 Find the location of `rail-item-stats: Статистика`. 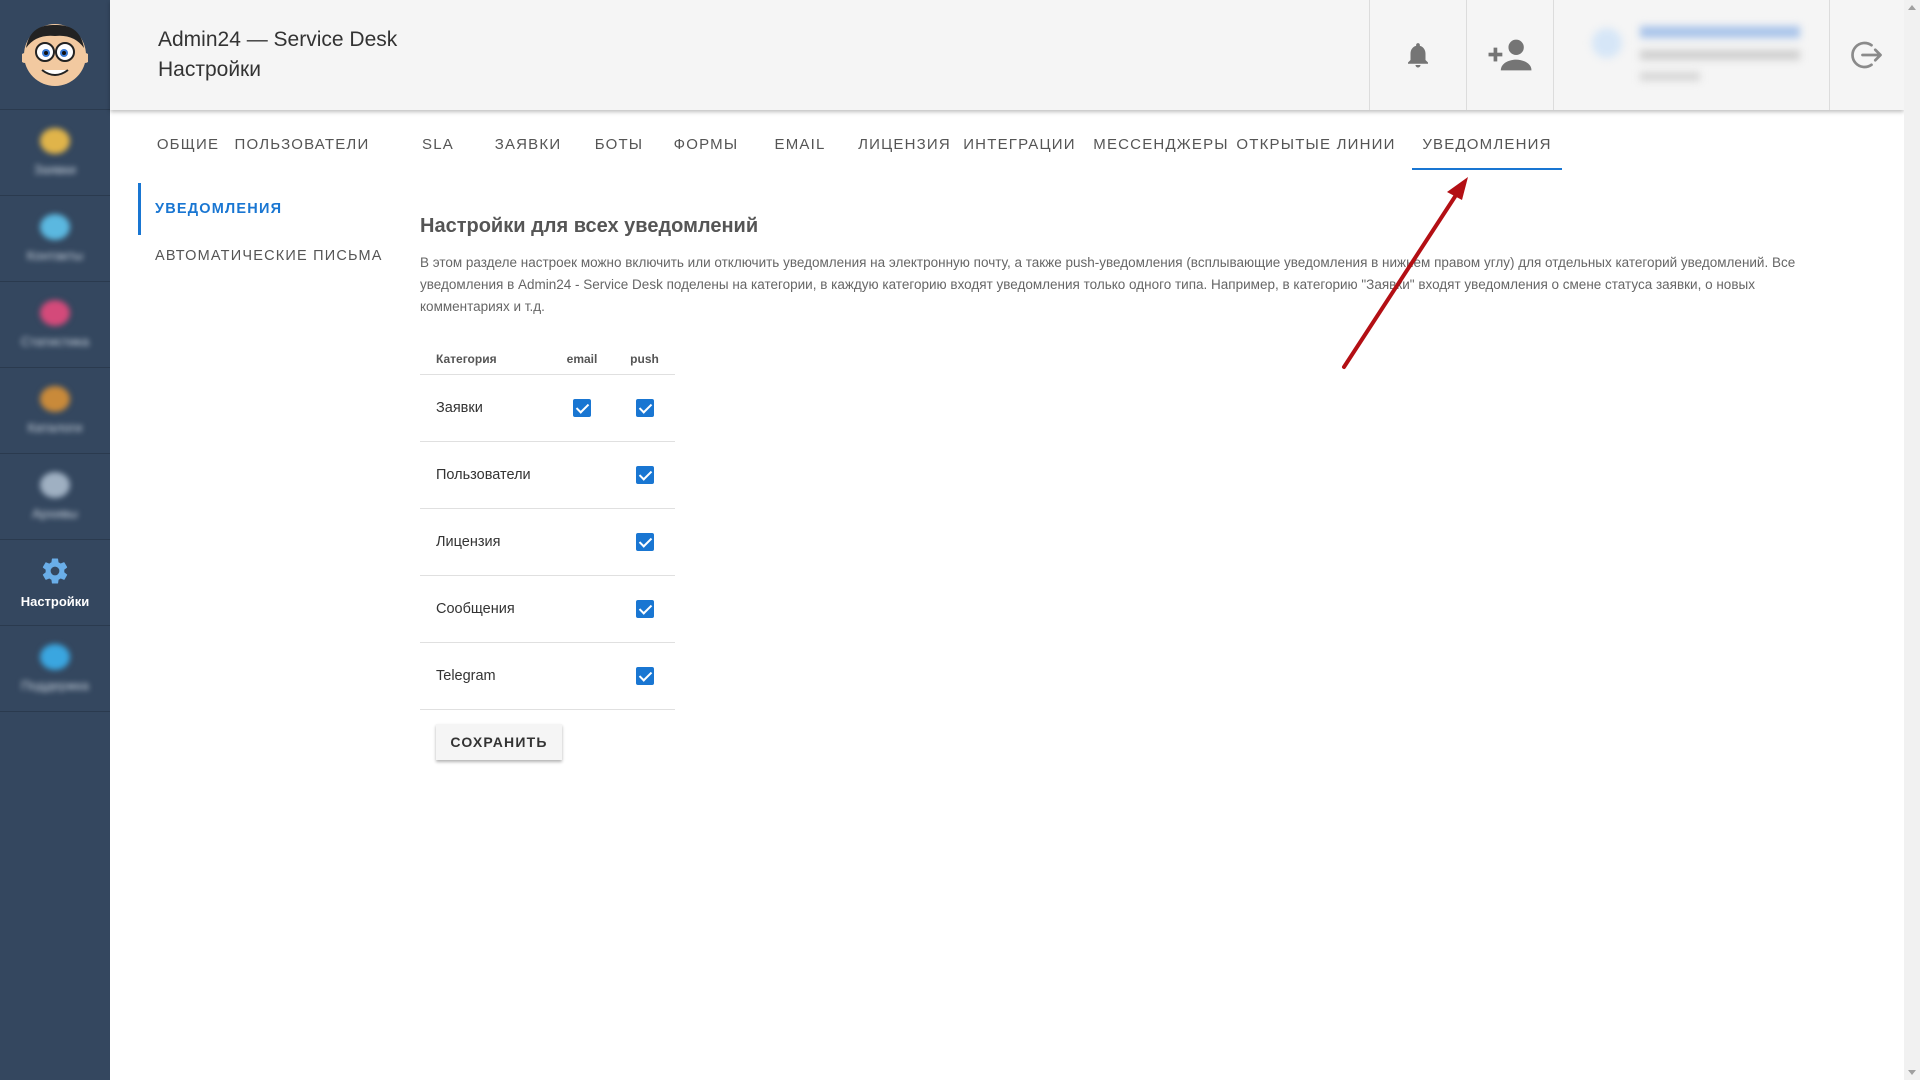

rail-item-stats: Статистика is located at coordinates (55, 325).